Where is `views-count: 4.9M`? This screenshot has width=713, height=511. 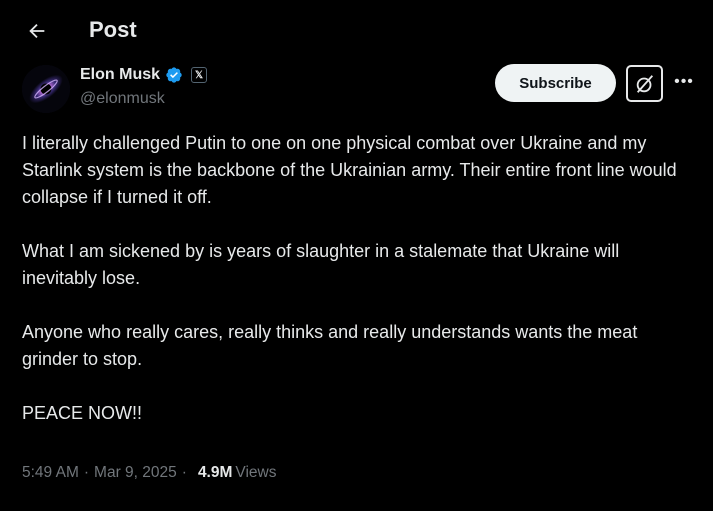
views-count: 4.9M is located at coordinates (215, 472).